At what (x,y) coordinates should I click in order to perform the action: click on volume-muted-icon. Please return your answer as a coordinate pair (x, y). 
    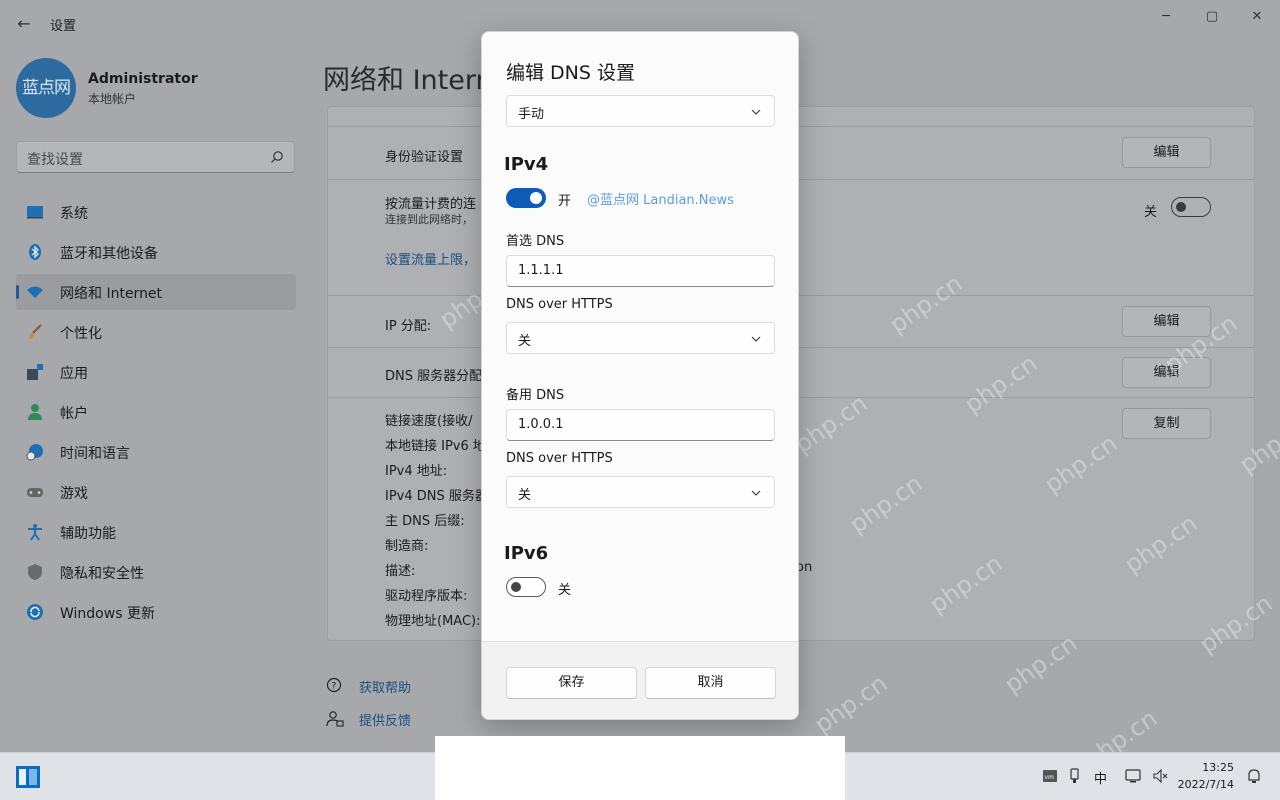
    Looking at the image, I should click on (1160, 776).